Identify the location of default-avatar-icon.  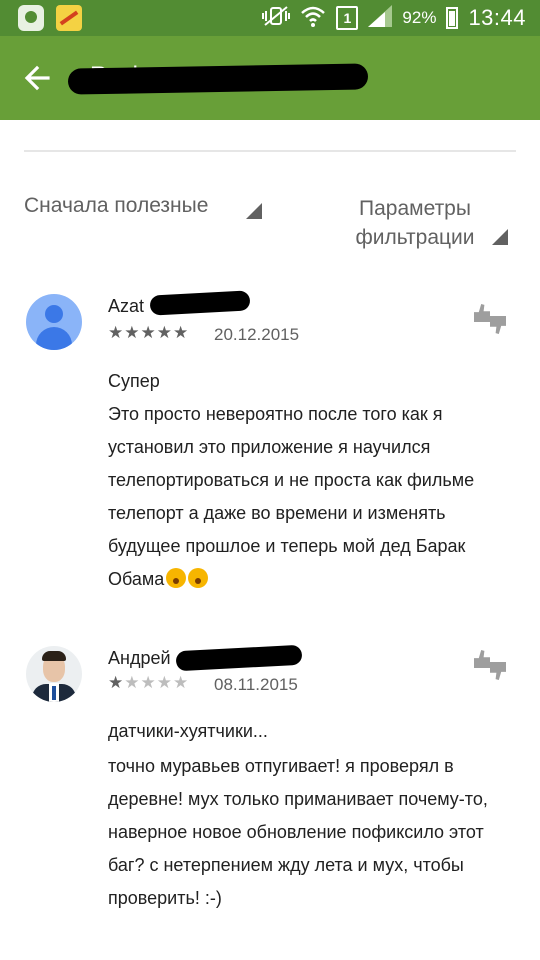
(54, 314).